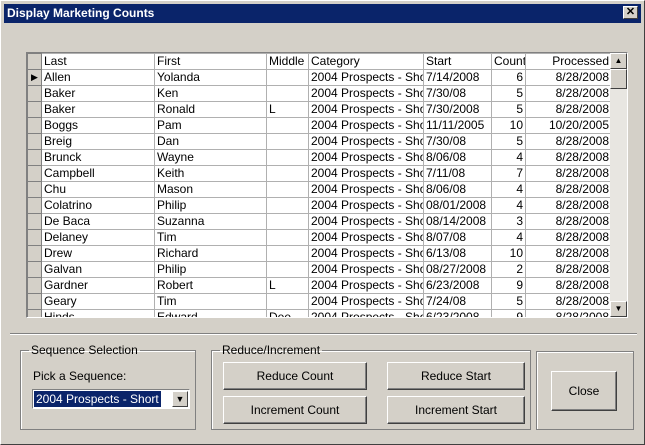 The width and height of the screenshot is (645, 445). Describe the element at coordinates (584, 391) in the screenshot. I see `close-button: Close` at that location.